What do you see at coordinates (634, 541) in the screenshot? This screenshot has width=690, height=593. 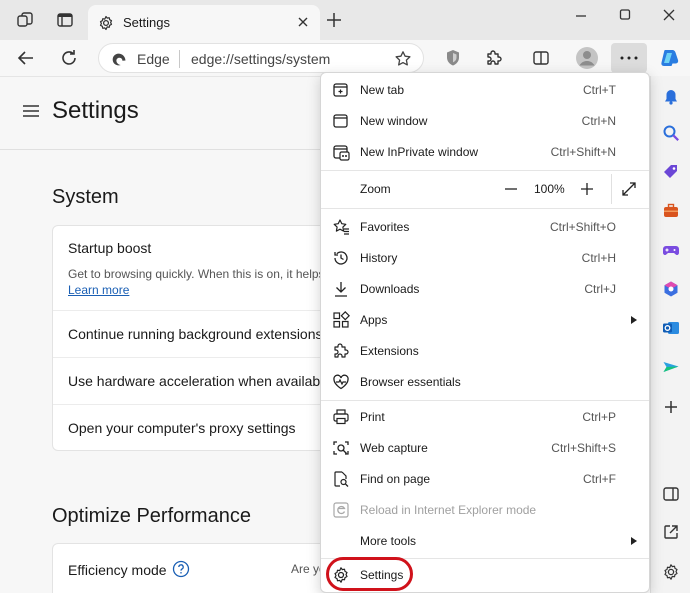 I see `submenu-chevron-icon` at bounding box center [634, 541].